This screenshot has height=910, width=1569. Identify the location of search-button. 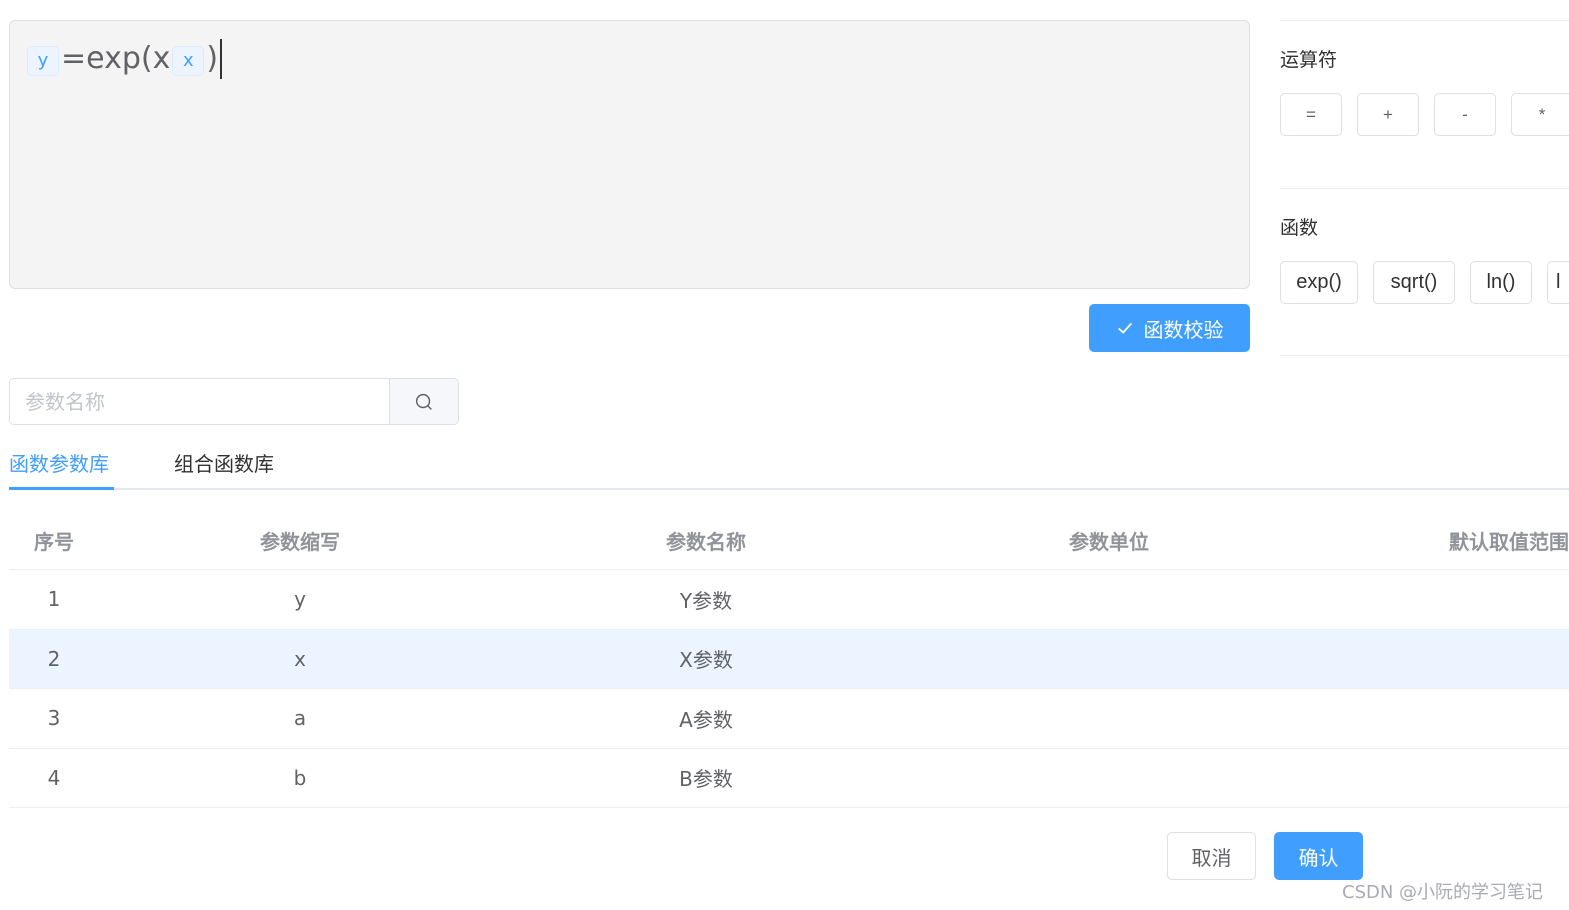
(423, 401).